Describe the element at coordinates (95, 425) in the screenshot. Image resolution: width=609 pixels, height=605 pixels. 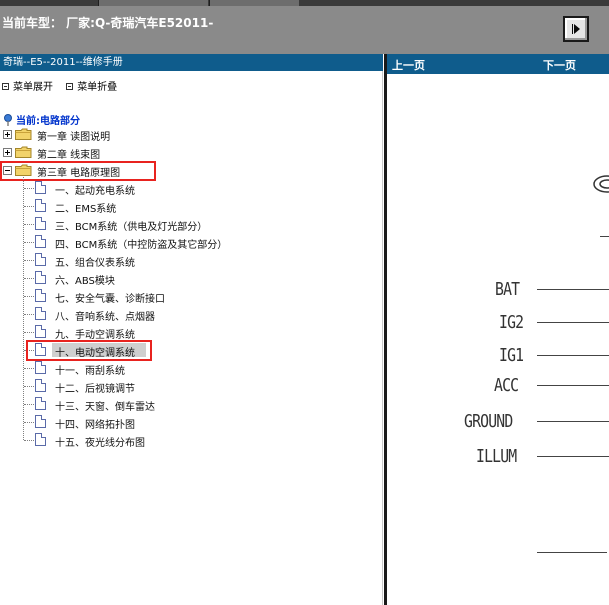
I see `tree-item-label: 十四、网络拓扑图` at that location.